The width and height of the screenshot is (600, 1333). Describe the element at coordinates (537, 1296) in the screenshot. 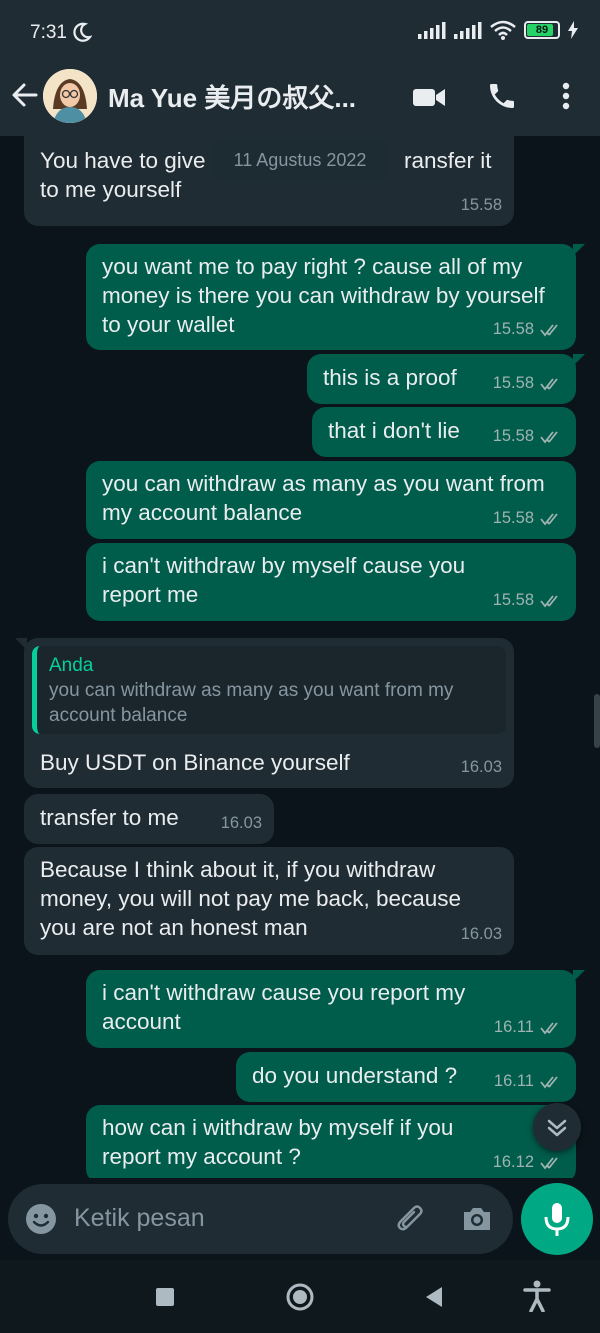

I see `accessibility-icon` at that location.